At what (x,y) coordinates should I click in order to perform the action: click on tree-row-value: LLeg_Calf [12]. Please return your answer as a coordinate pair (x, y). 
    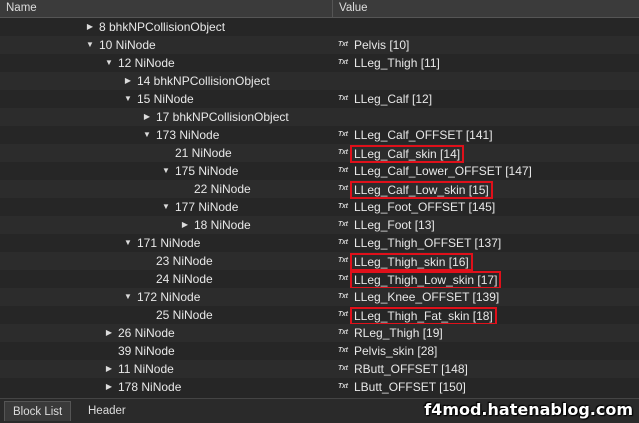
    Looking at the image, I should click on (393, 99).